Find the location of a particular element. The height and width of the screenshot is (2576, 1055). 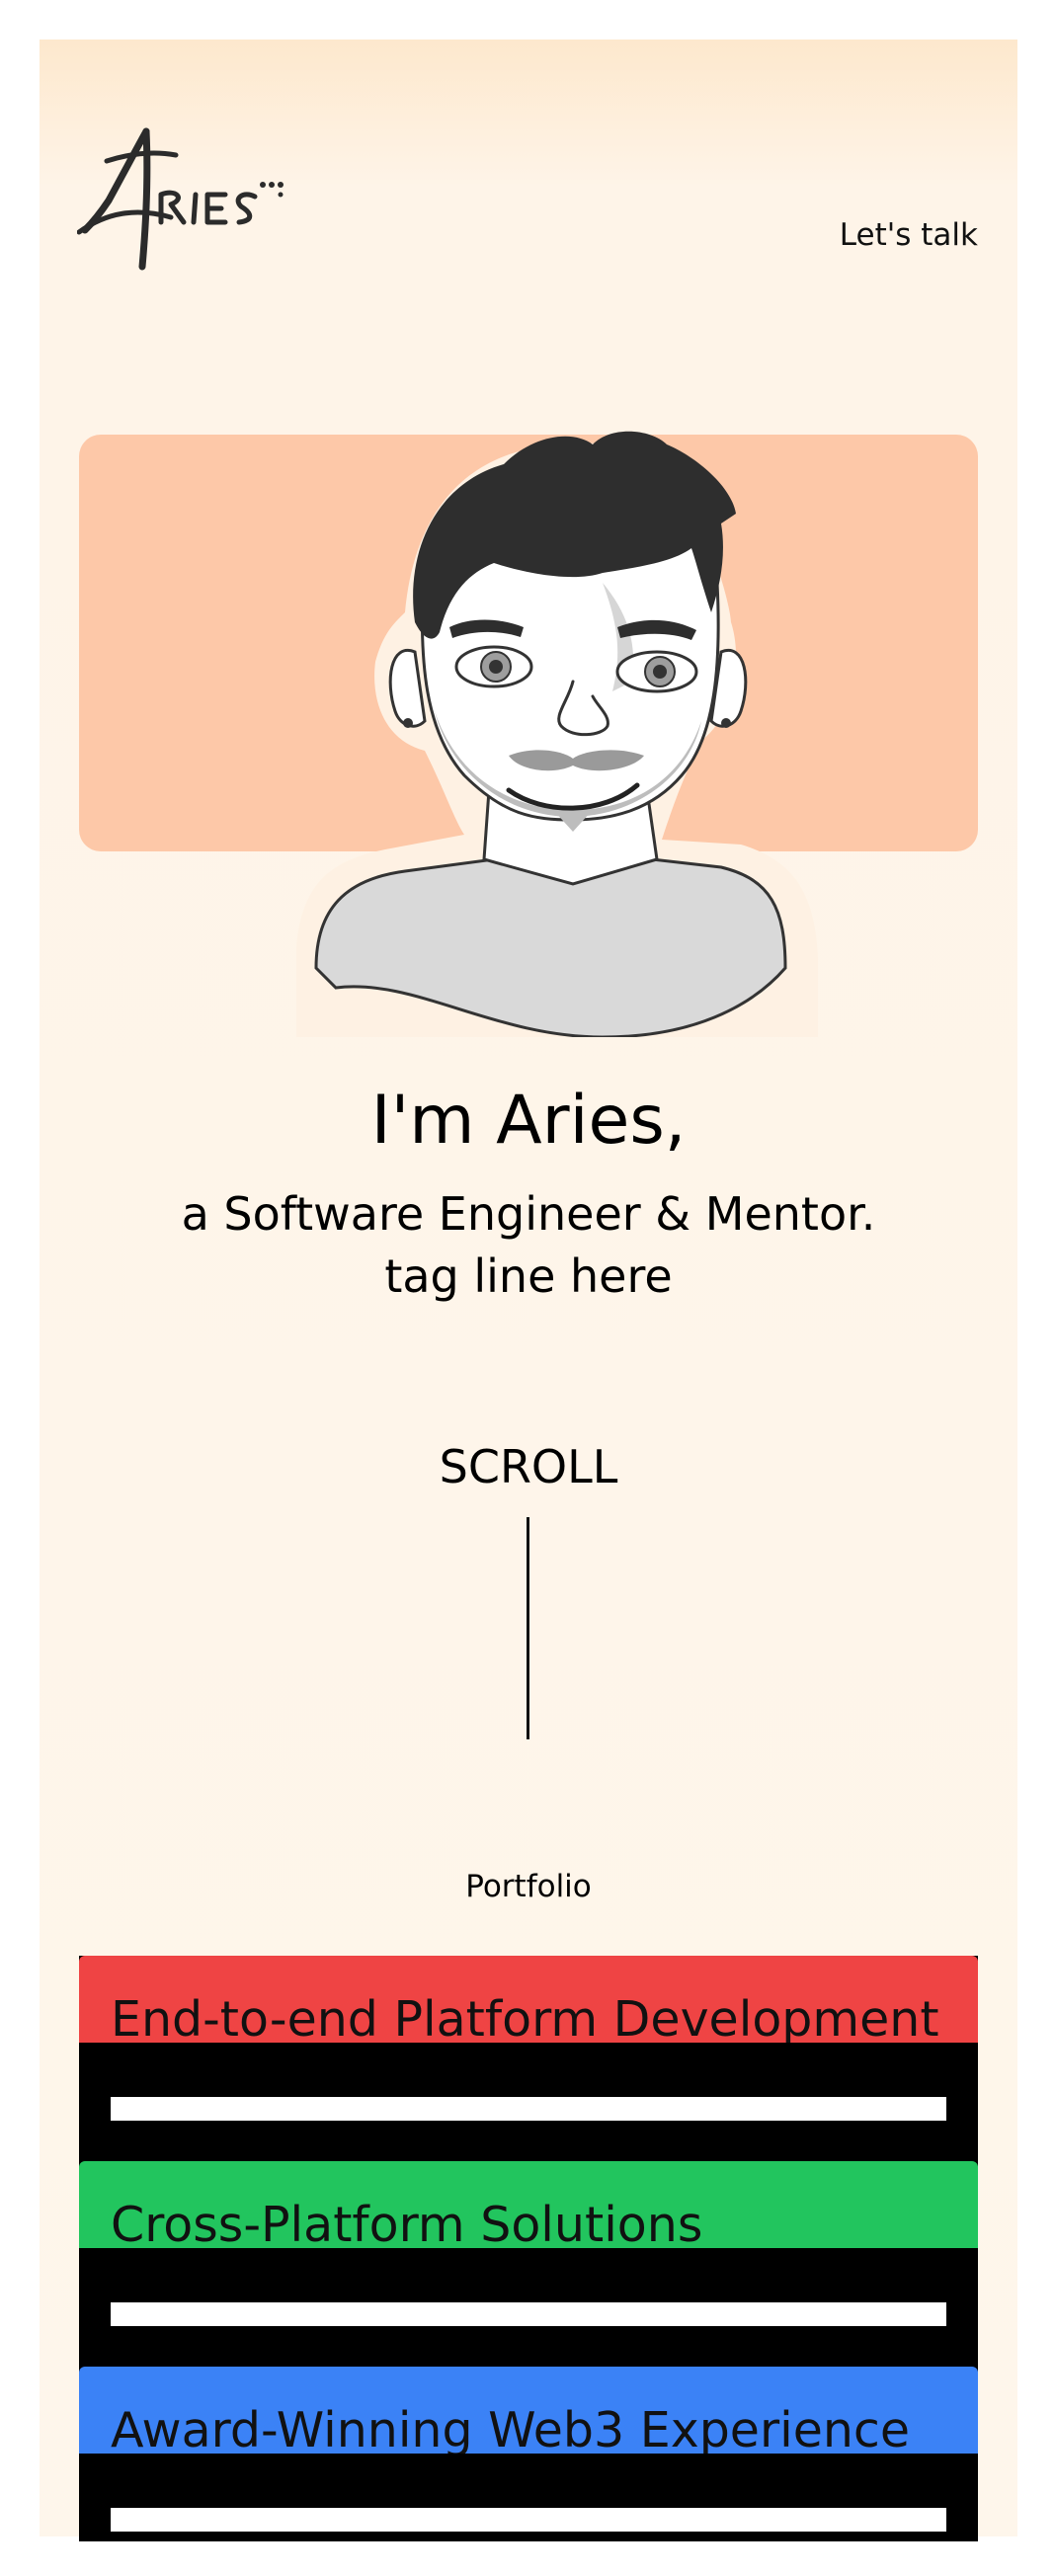

portfolio-card-title: End-to-end Platform Development is located at coordinates (525, 2017).